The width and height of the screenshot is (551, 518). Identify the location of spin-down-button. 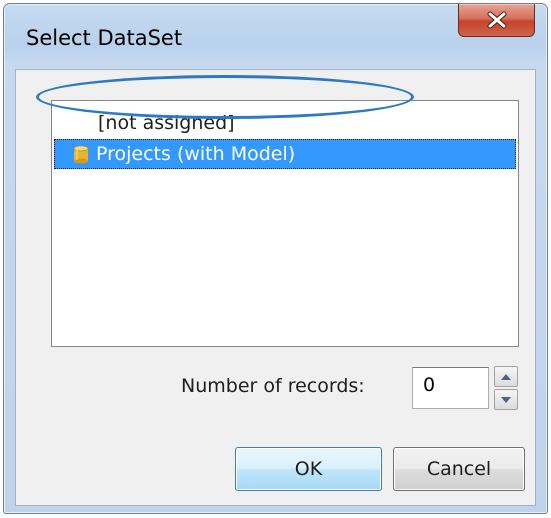
(506, 399).